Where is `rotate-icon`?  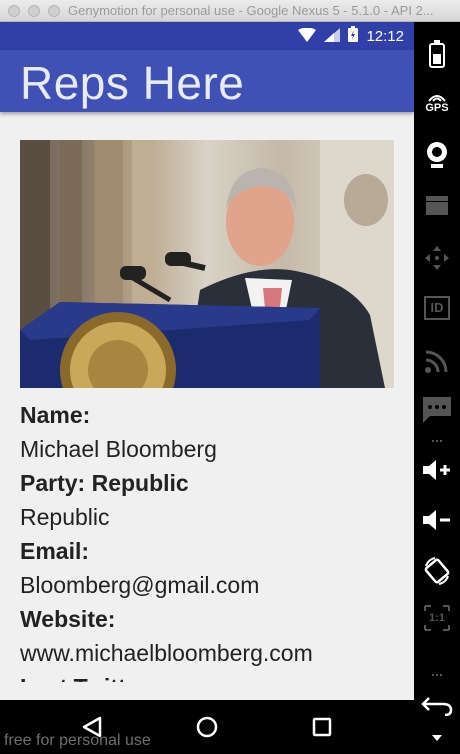
rotate-icon is located at coordinates (437, 571).